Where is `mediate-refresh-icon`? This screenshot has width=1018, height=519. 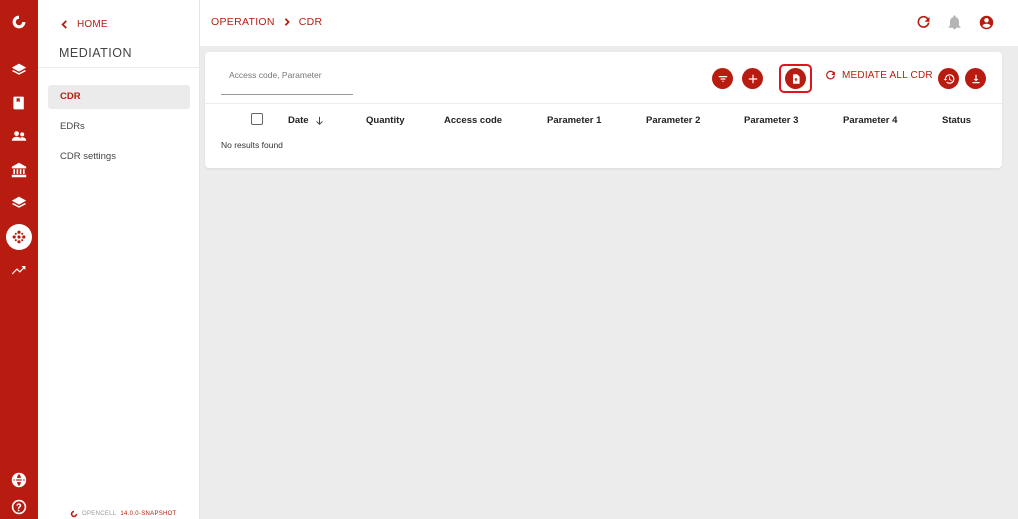
mediate-refresh-icon is located at coordinates (830, 75).